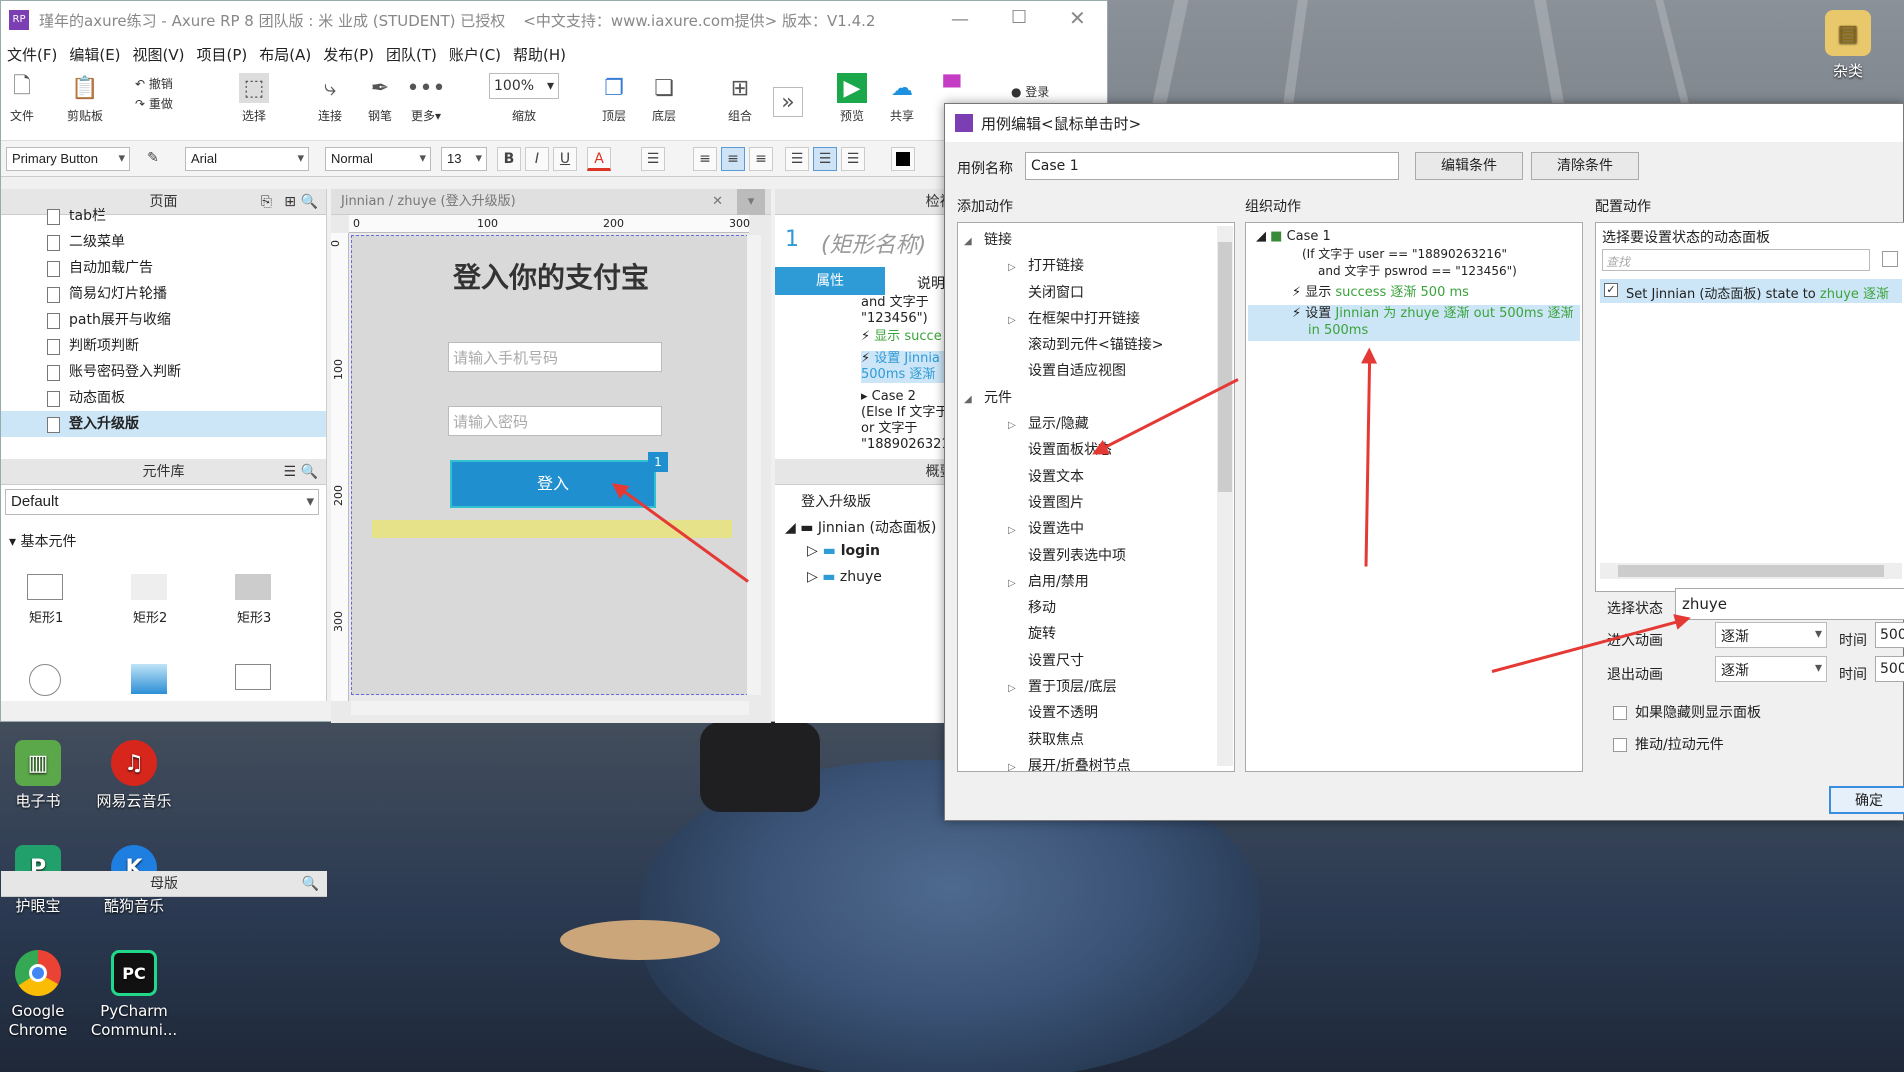  What do you see at coordinates (852, 98) in the screenshot?
I see `preview-tool: ▶ 预览` at bounding box center [852, 98].